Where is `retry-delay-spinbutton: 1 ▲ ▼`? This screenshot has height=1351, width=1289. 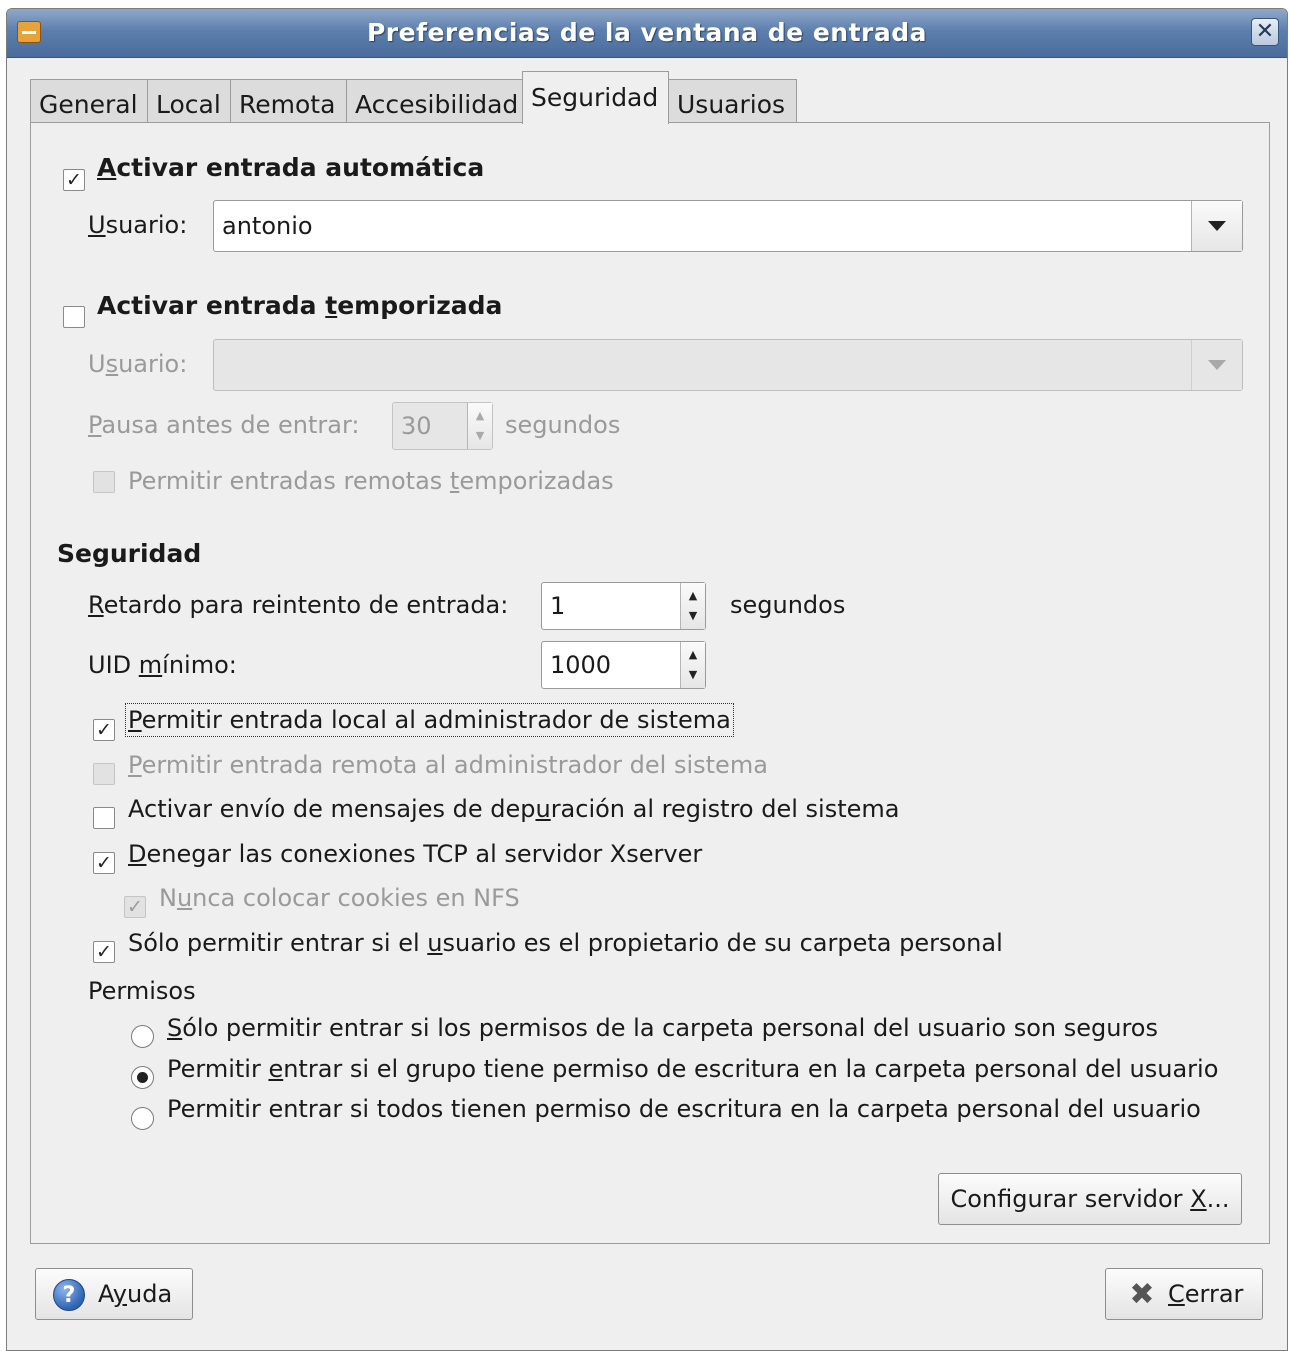
retry-delay-spinbutton: 1 ▲ ▼ is located at coordinates (623, 606).